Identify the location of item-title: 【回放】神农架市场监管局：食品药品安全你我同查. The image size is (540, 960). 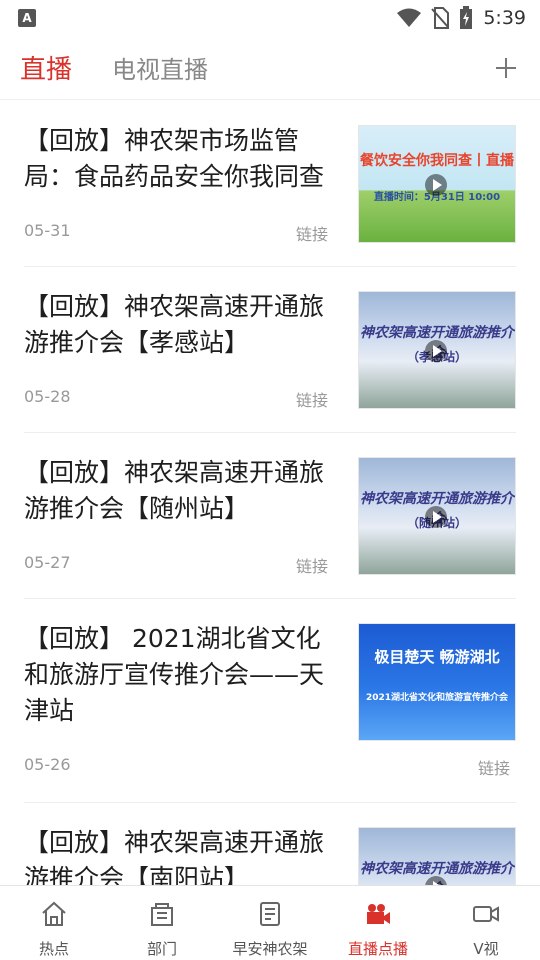
(174, 158).